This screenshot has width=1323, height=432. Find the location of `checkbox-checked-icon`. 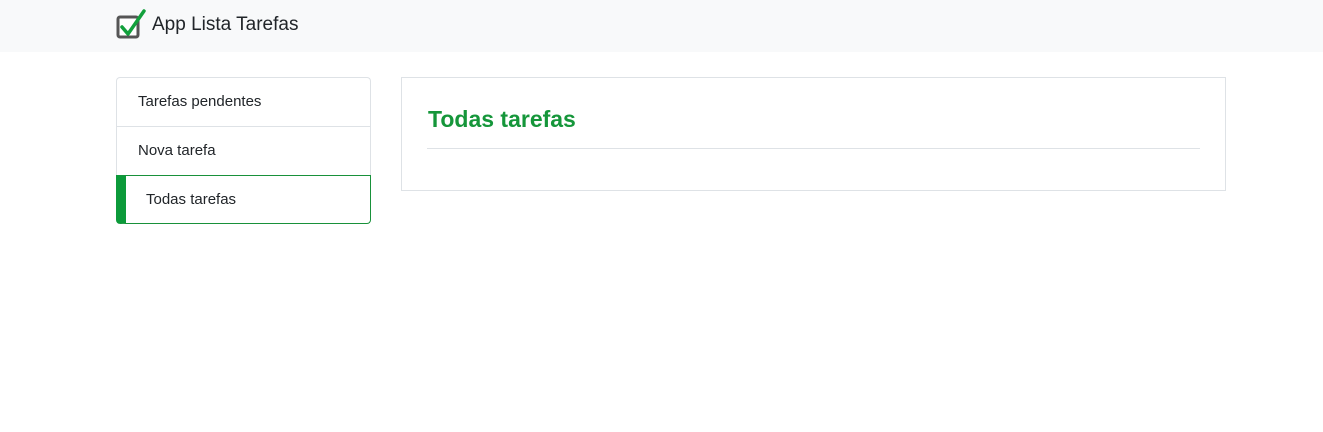

checkbox-checked-icon is located at coordinates (131, 24).